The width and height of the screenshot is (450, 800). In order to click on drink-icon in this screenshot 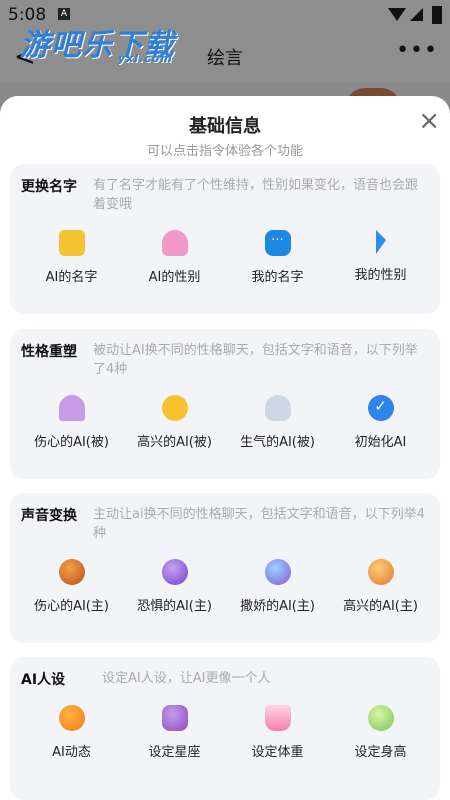, I will do `click(277, 718)`.